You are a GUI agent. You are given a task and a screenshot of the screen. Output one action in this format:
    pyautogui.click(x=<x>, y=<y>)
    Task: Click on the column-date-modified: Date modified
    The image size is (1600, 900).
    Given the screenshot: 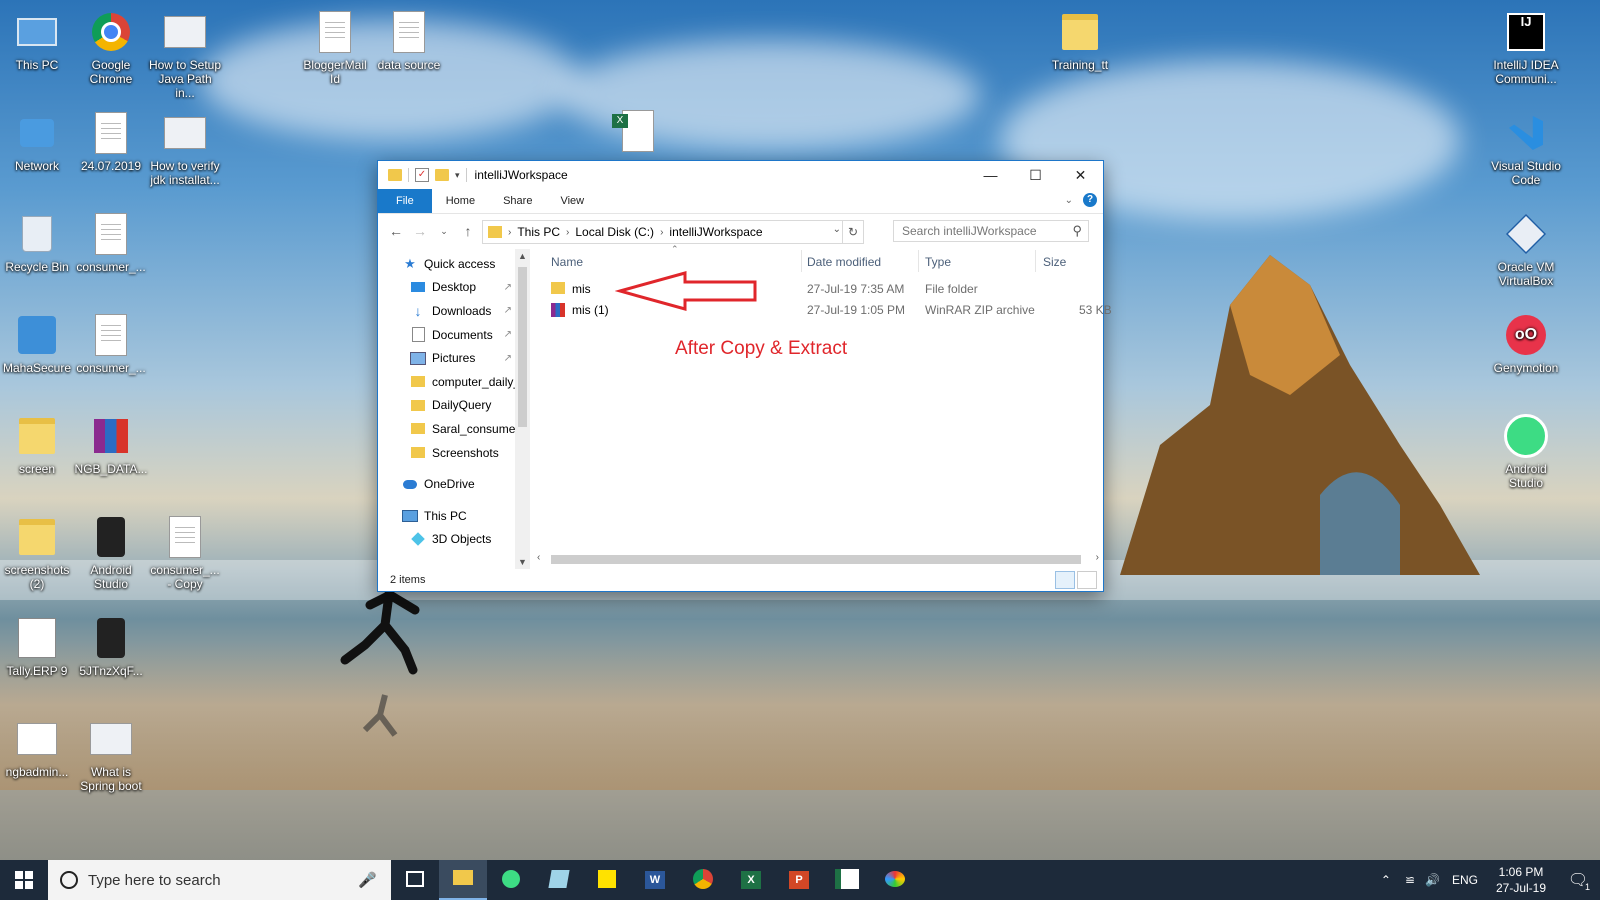 What is the action you would take?
    pyautogui.click(x=844, y=262)
    